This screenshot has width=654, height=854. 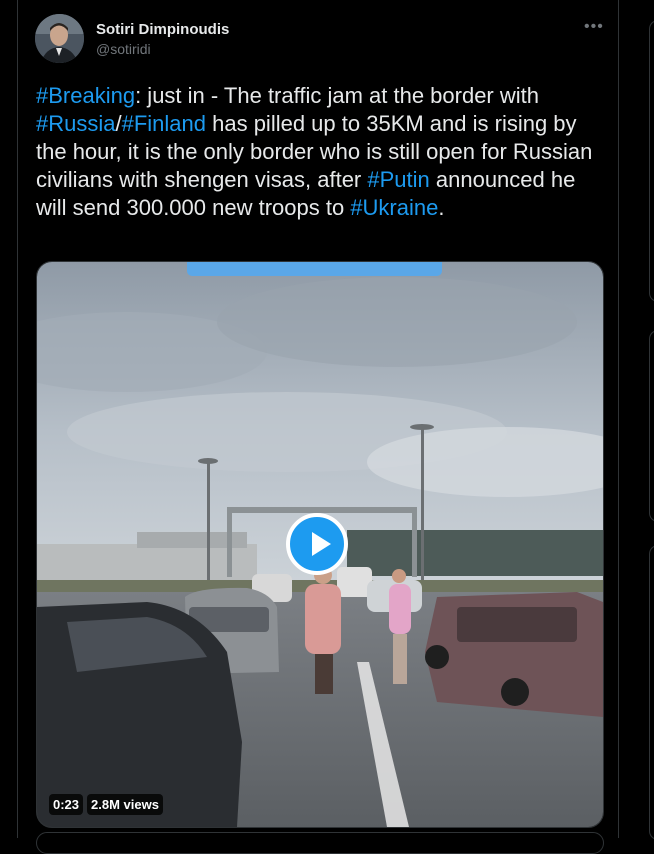 What do you see at coordinates (123, 49) in the screenshot?
I see `author-handle: @sotiridi` at bounding box center [123, 49].